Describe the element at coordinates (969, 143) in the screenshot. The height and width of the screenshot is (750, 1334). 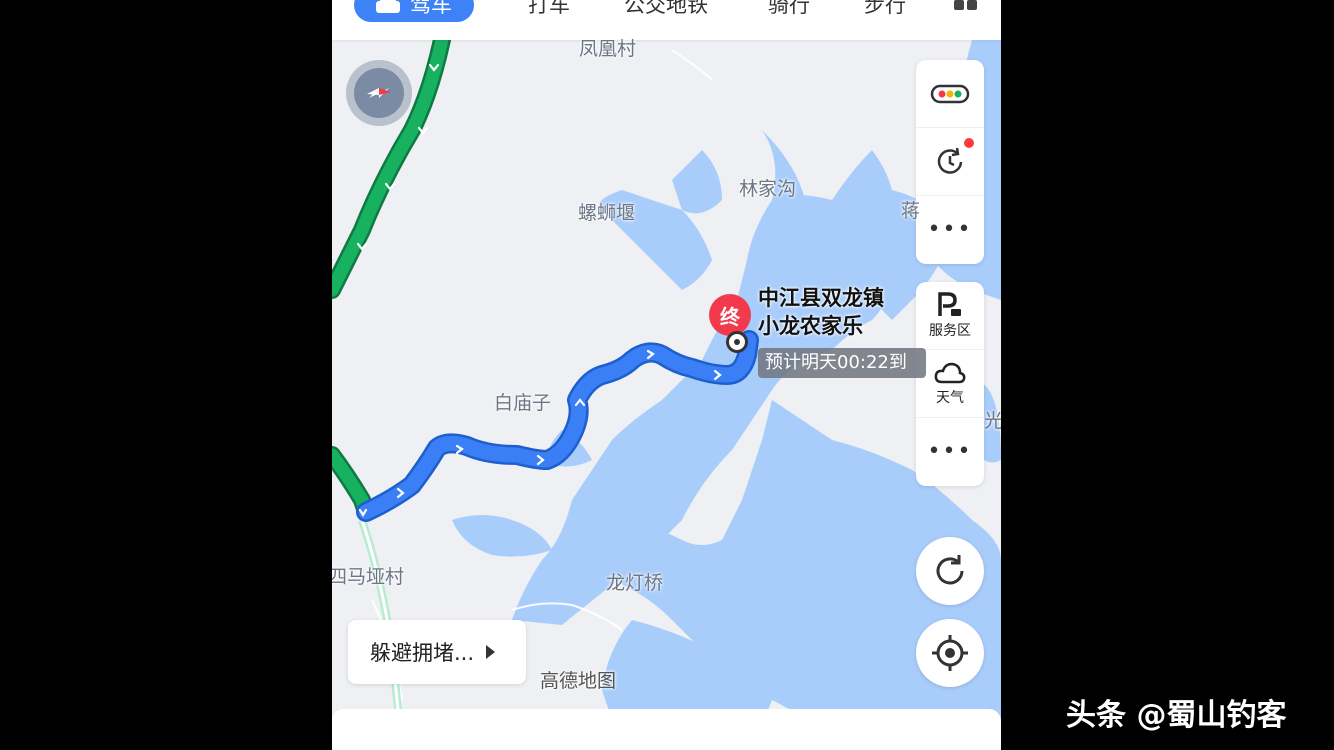
I see `notification-dot` at that location.